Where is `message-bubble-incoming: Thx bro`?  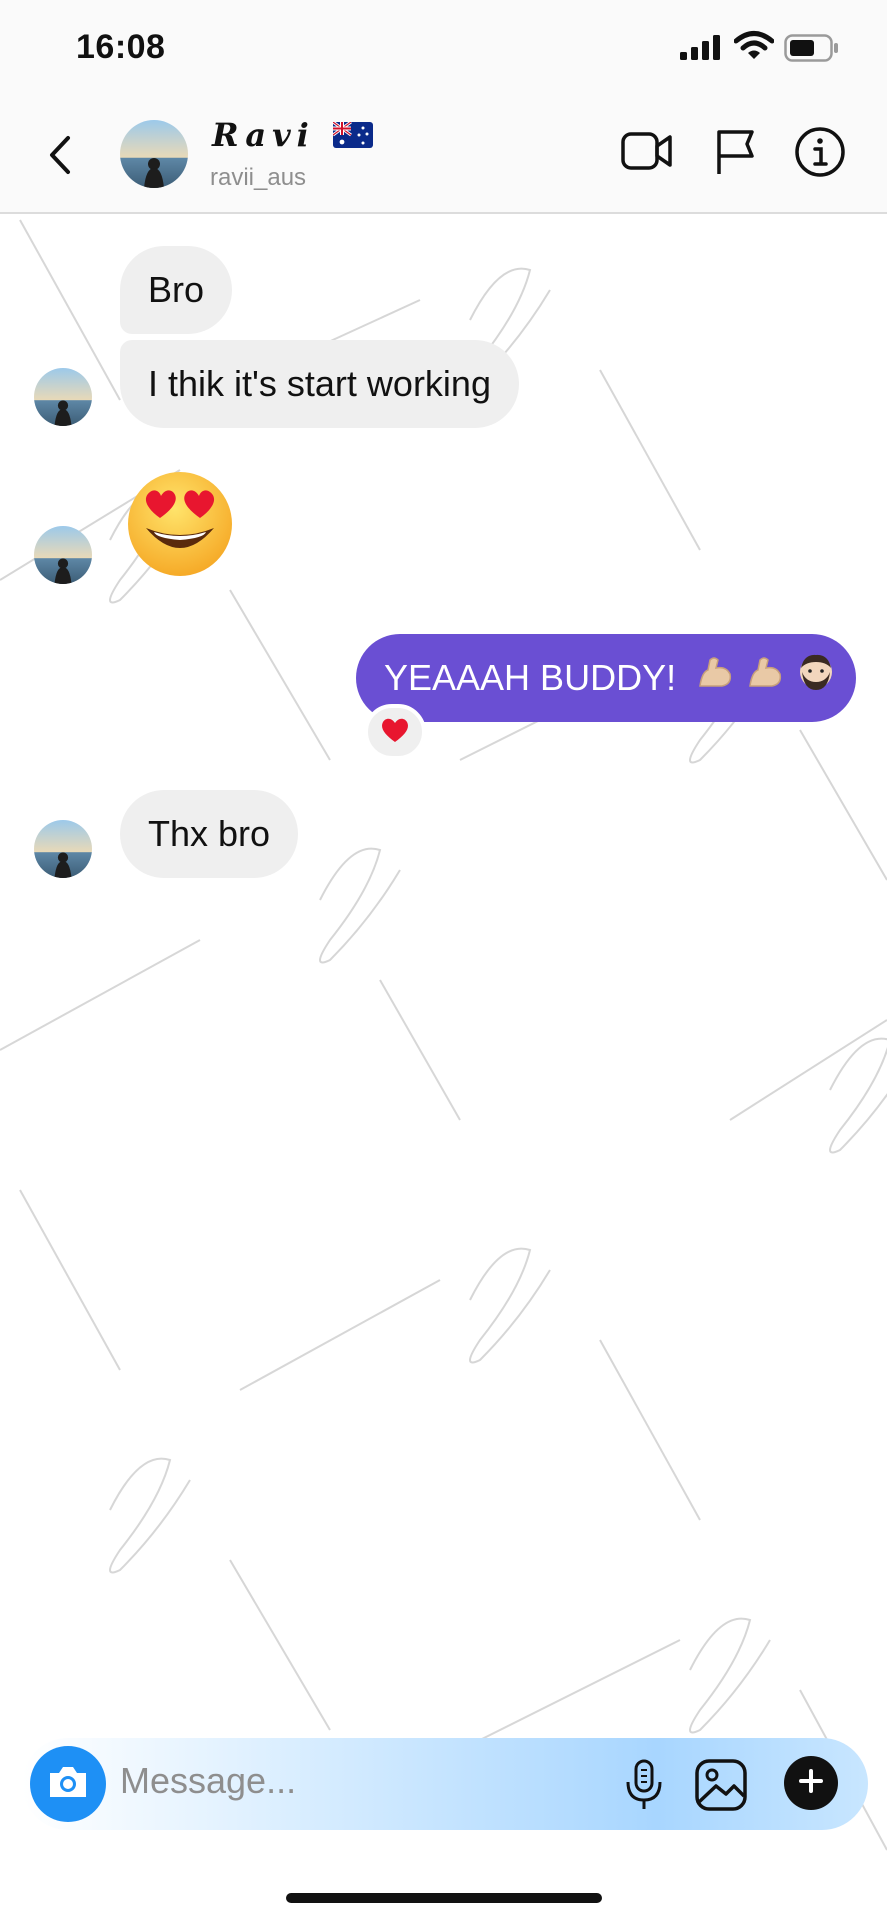 message-bubble-incoming: Thx bro is located at coordinates (209, 834).